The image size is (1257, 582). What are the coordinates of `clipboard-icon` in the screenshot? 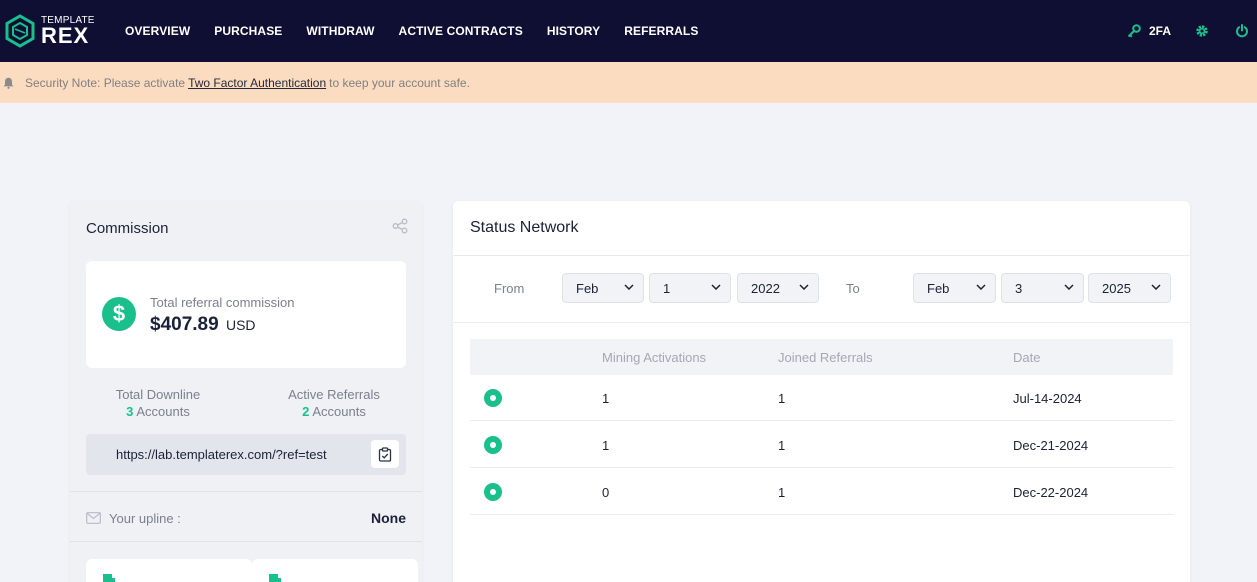 It's located at (385, 454).